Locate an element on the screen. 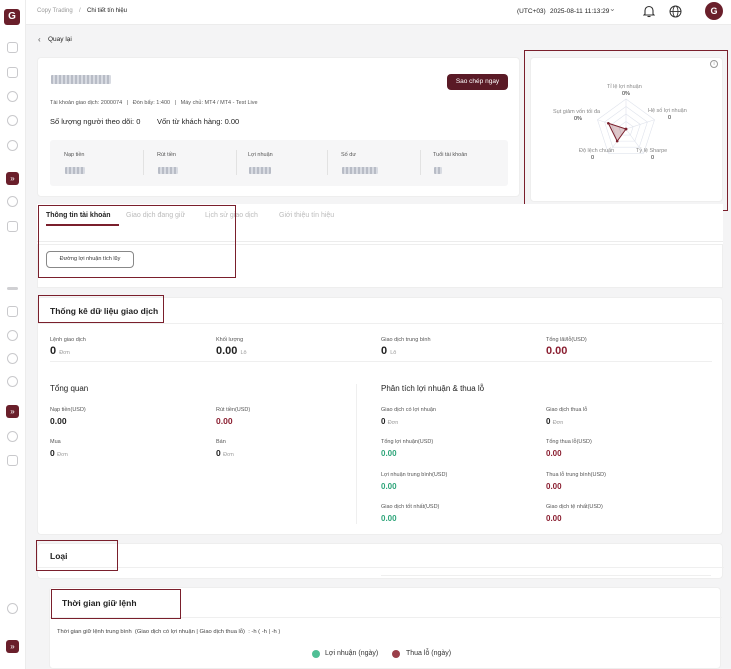 Image resolution: width=731 pixels, height=669 pixels. globe-icon is located at coordinates (12, 96).